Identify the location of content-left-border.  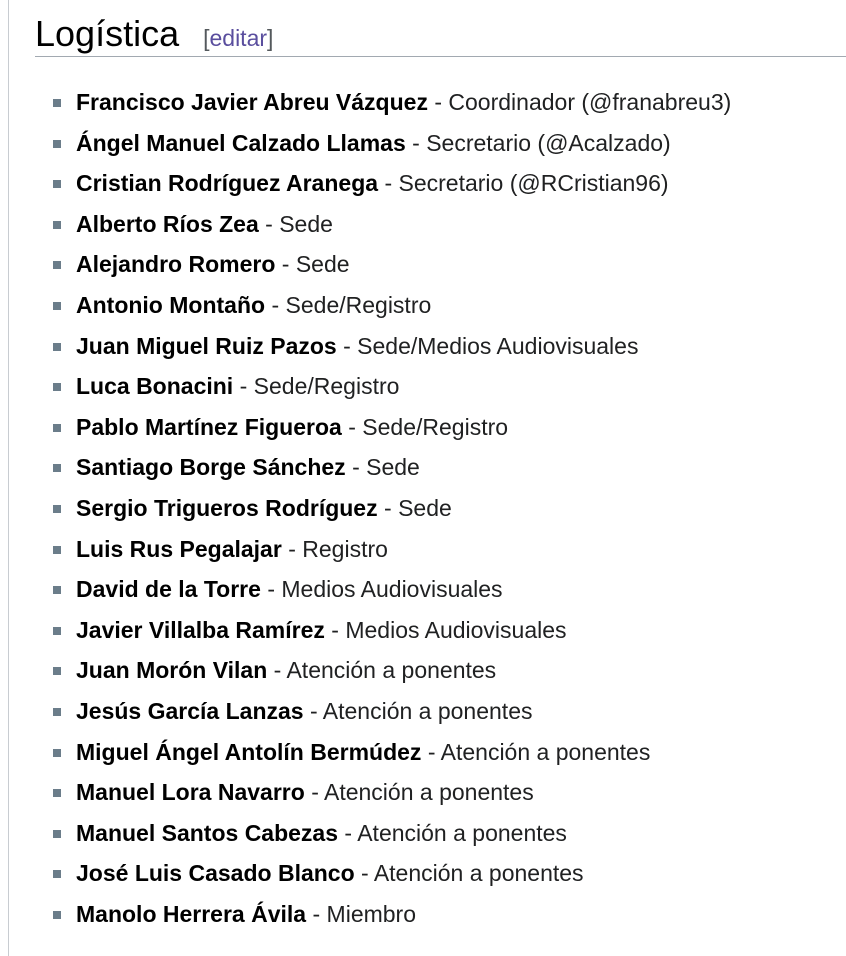
(8, 478).